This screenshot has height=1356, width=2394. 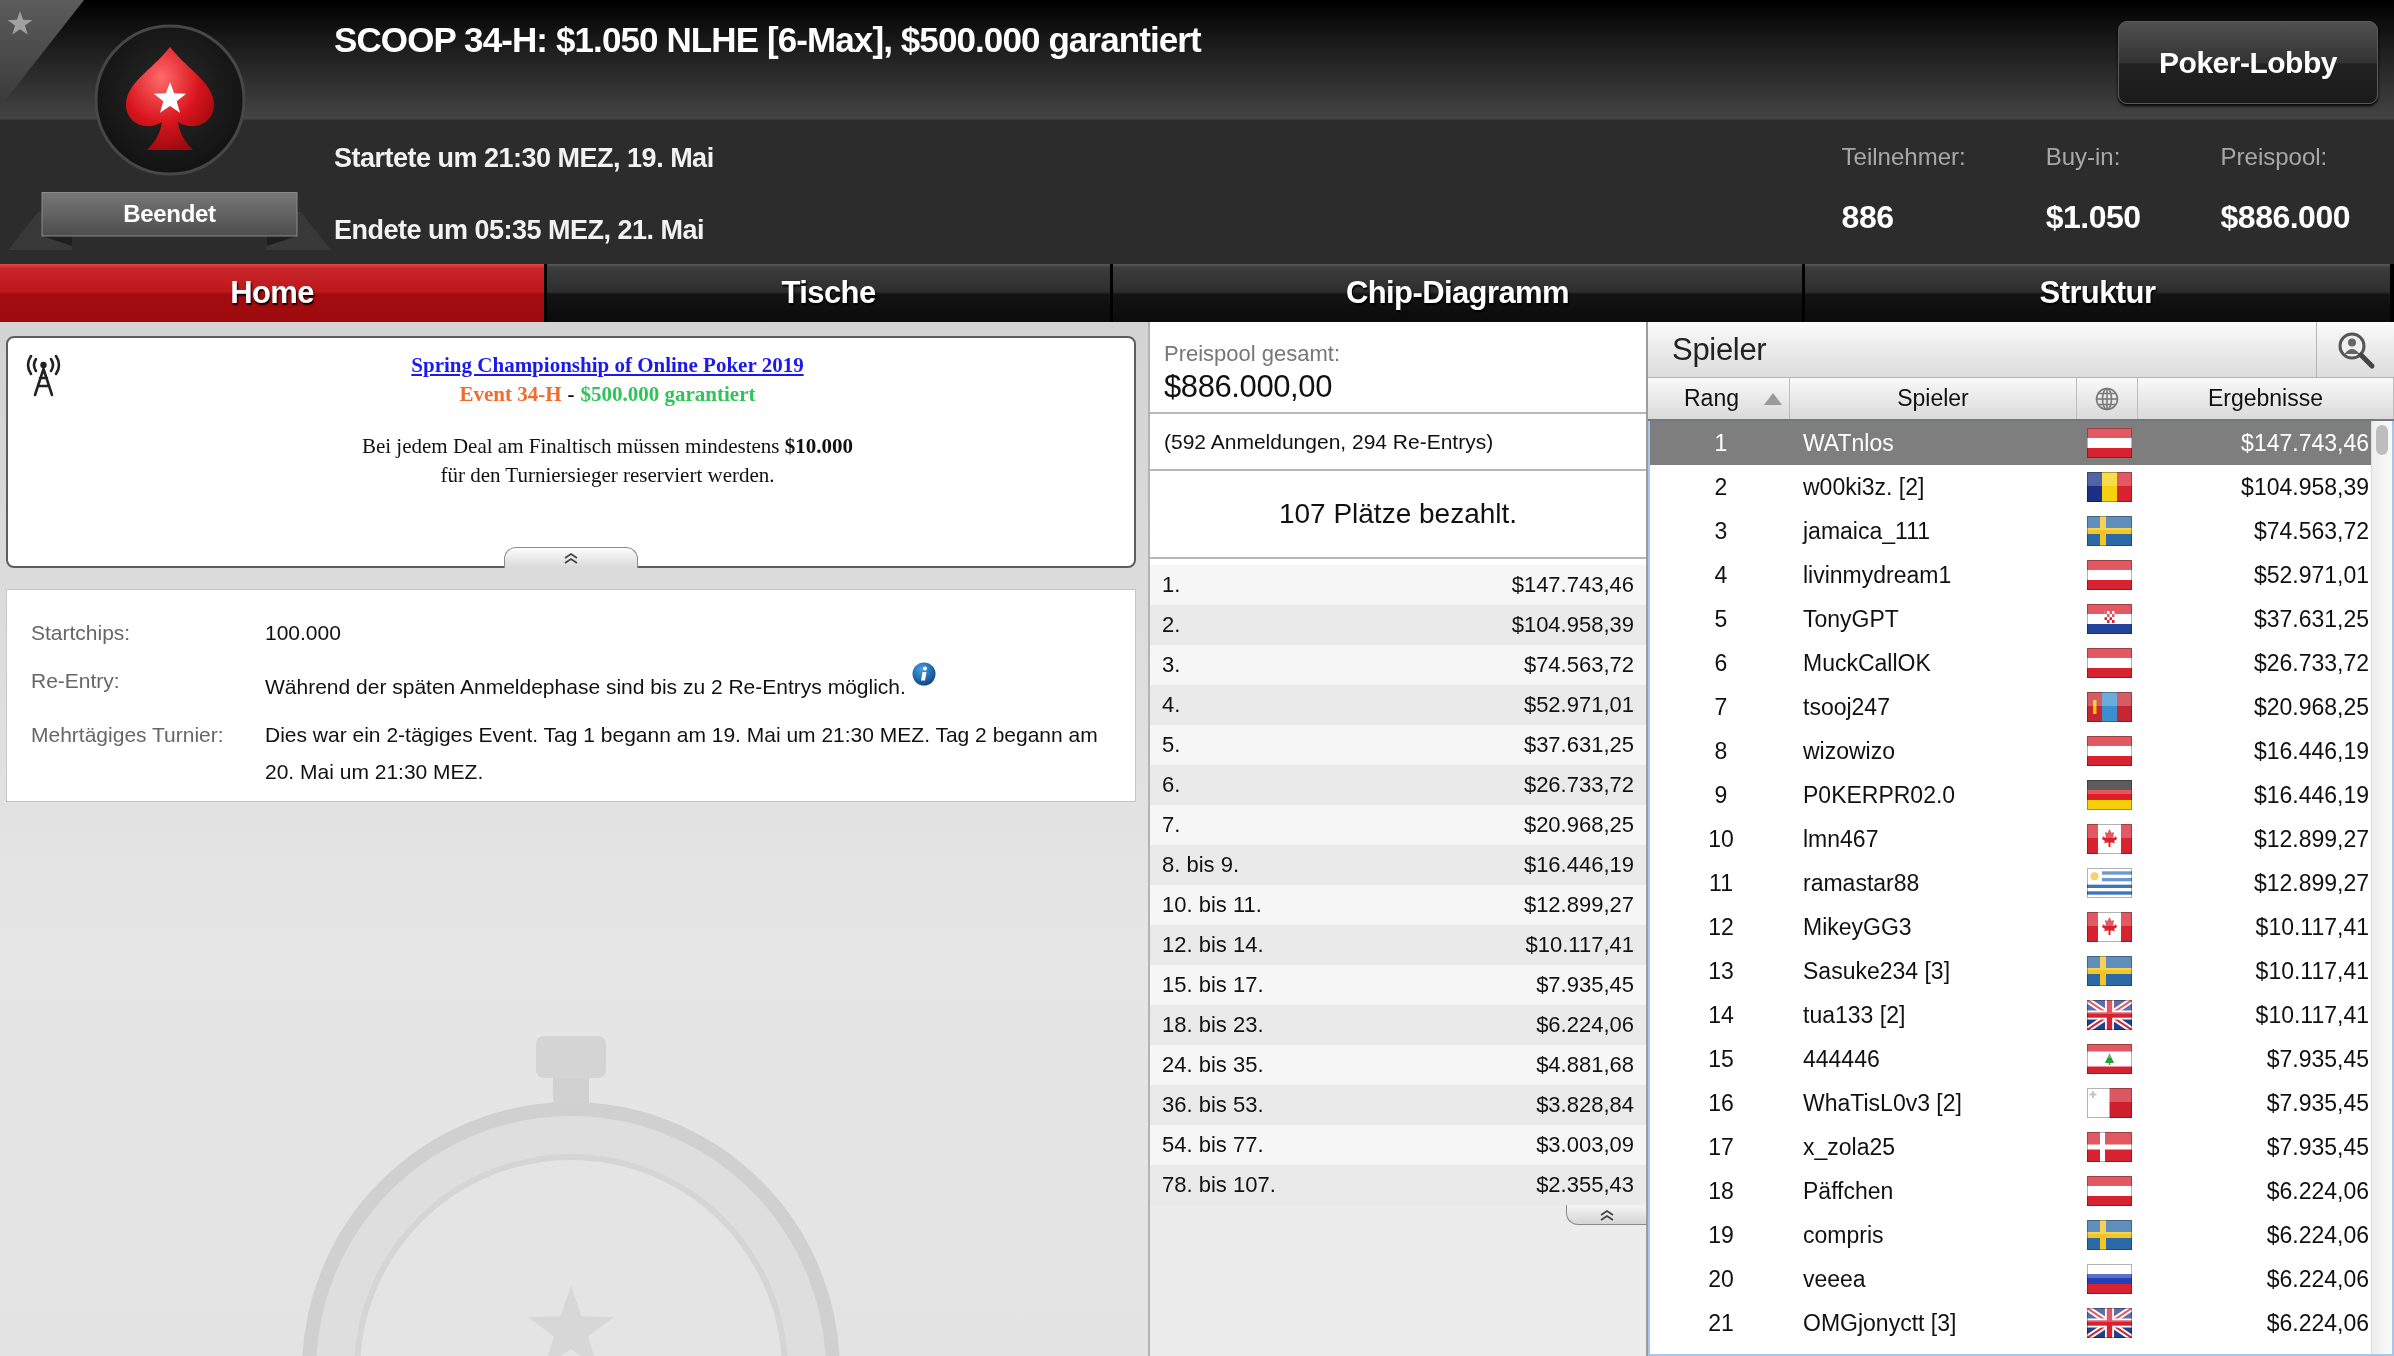 I want to click on payout-amount: $10.117,41, so click(x=1579, y=945).